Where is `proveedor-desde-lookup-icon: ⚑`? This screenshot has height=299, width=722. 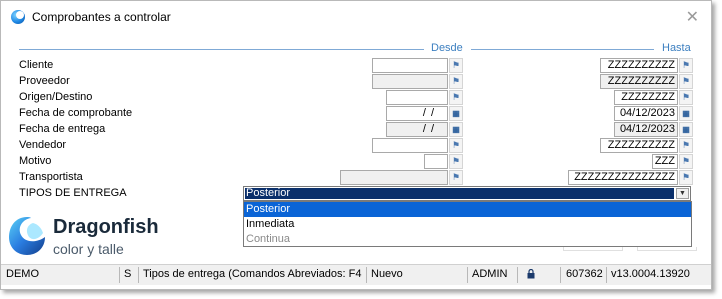 proveedor-desde-lookup-icon: ⚑ is located at coordinates (456, 81).